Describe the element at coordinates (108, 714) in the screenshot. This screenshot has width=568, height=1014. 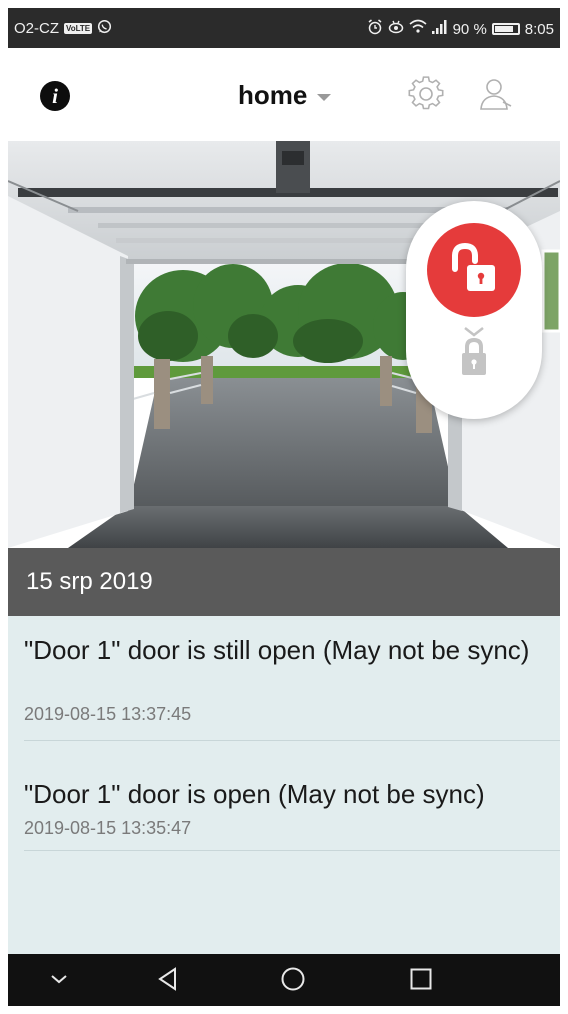
I see `event-timestamp: 2019-08-15 13:37:45` at that location.